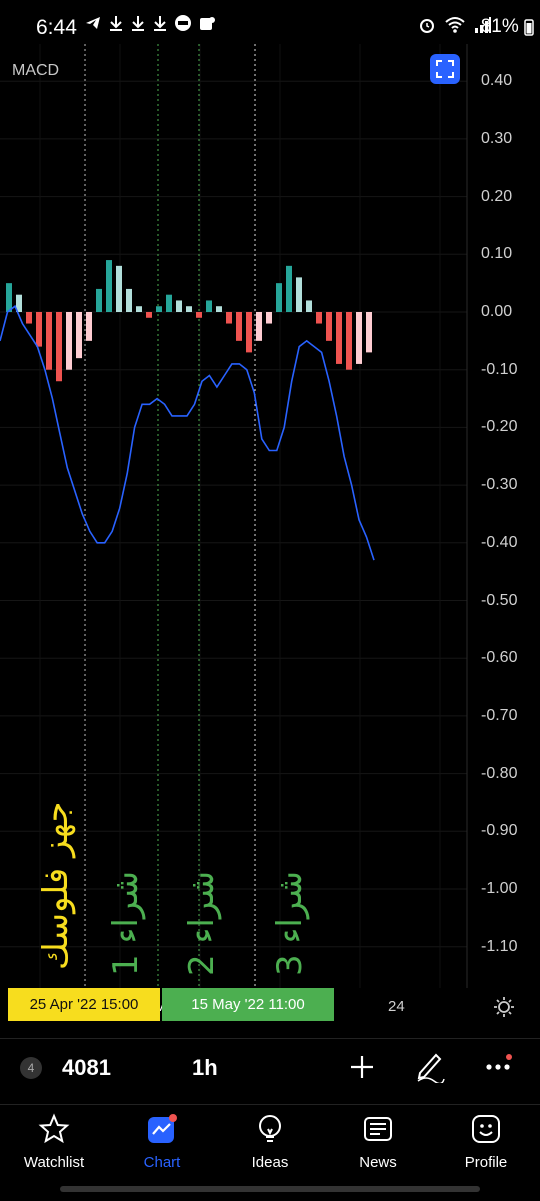 The width and height of the screenshot is (540, 1201). Describe the element at coordinates (86, 1068) in the screenshot. I see `symbol-button: 4081` at that location.